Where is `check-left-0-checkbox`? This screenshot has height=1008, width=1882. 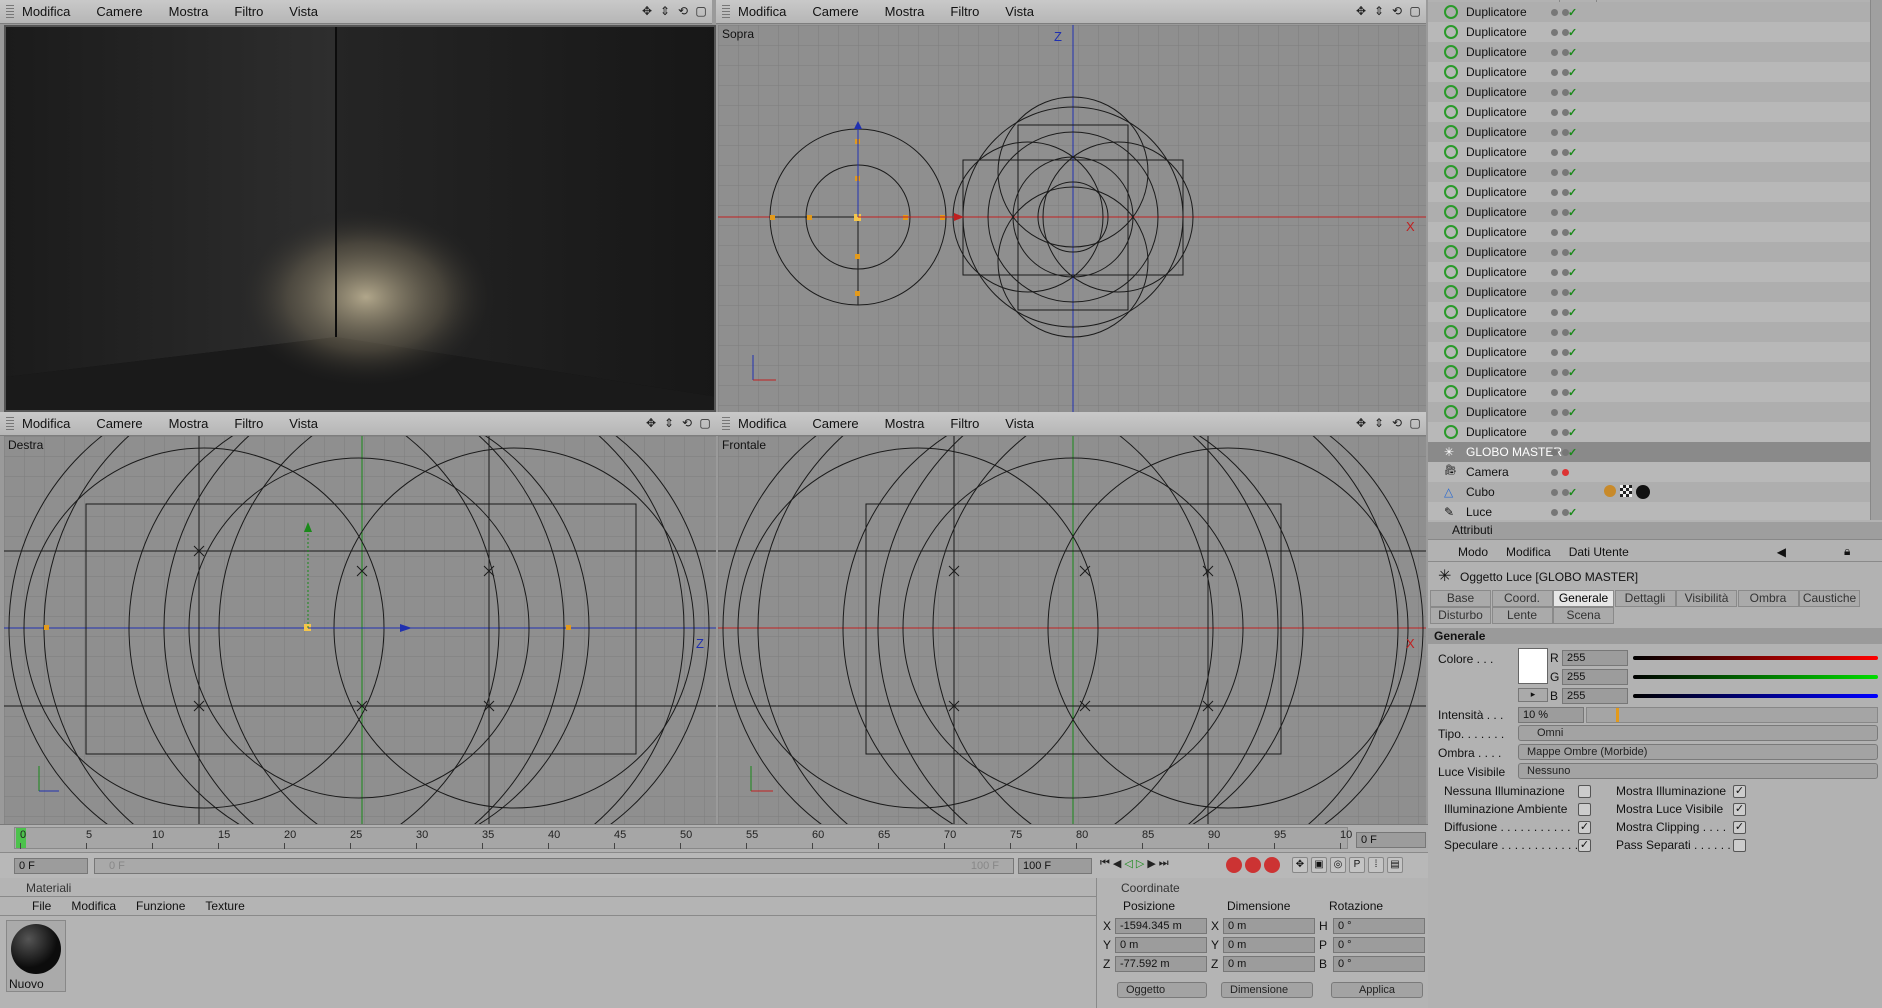 check-left-0-checkbox is located at coordinates (1584, 791).